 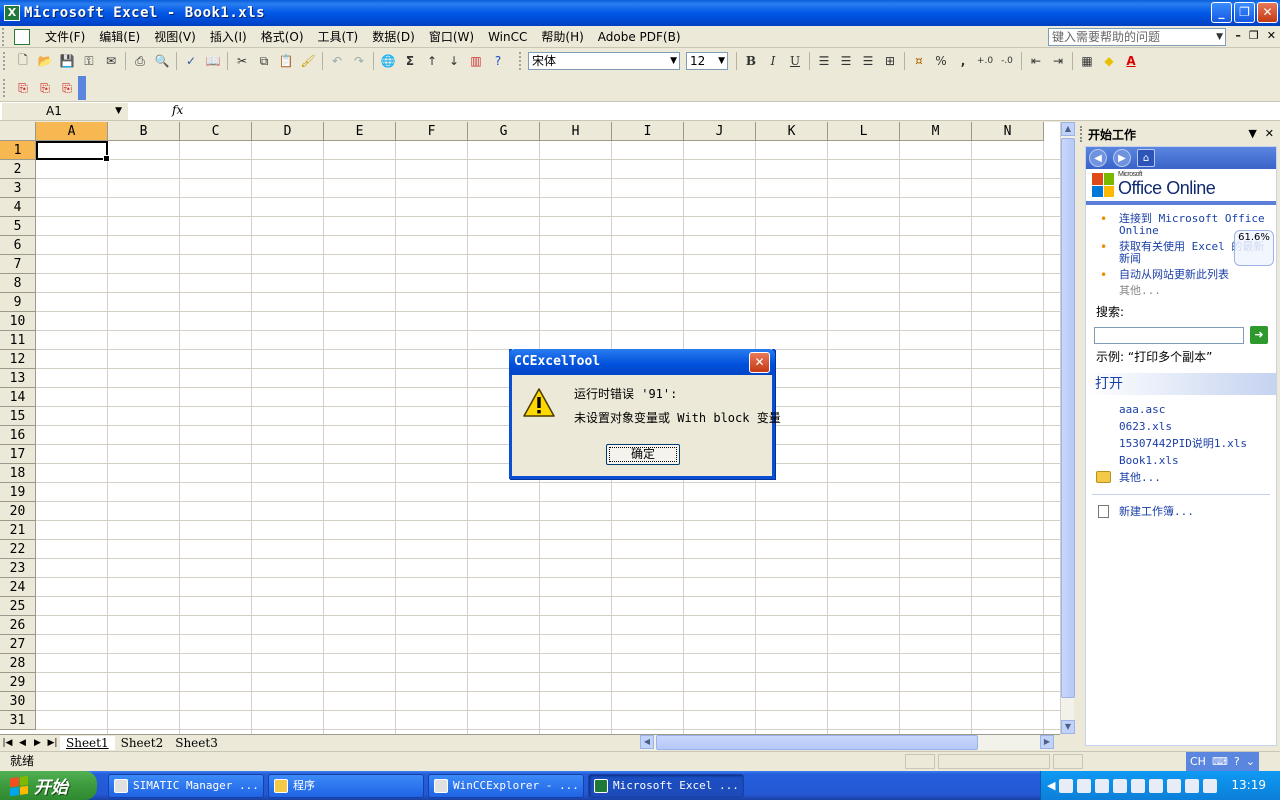 What do you see at coordinates (1181, 426) in the screenshot?
I see `recent-file-2: 0623.xls` at bounding box center [1181, 426].